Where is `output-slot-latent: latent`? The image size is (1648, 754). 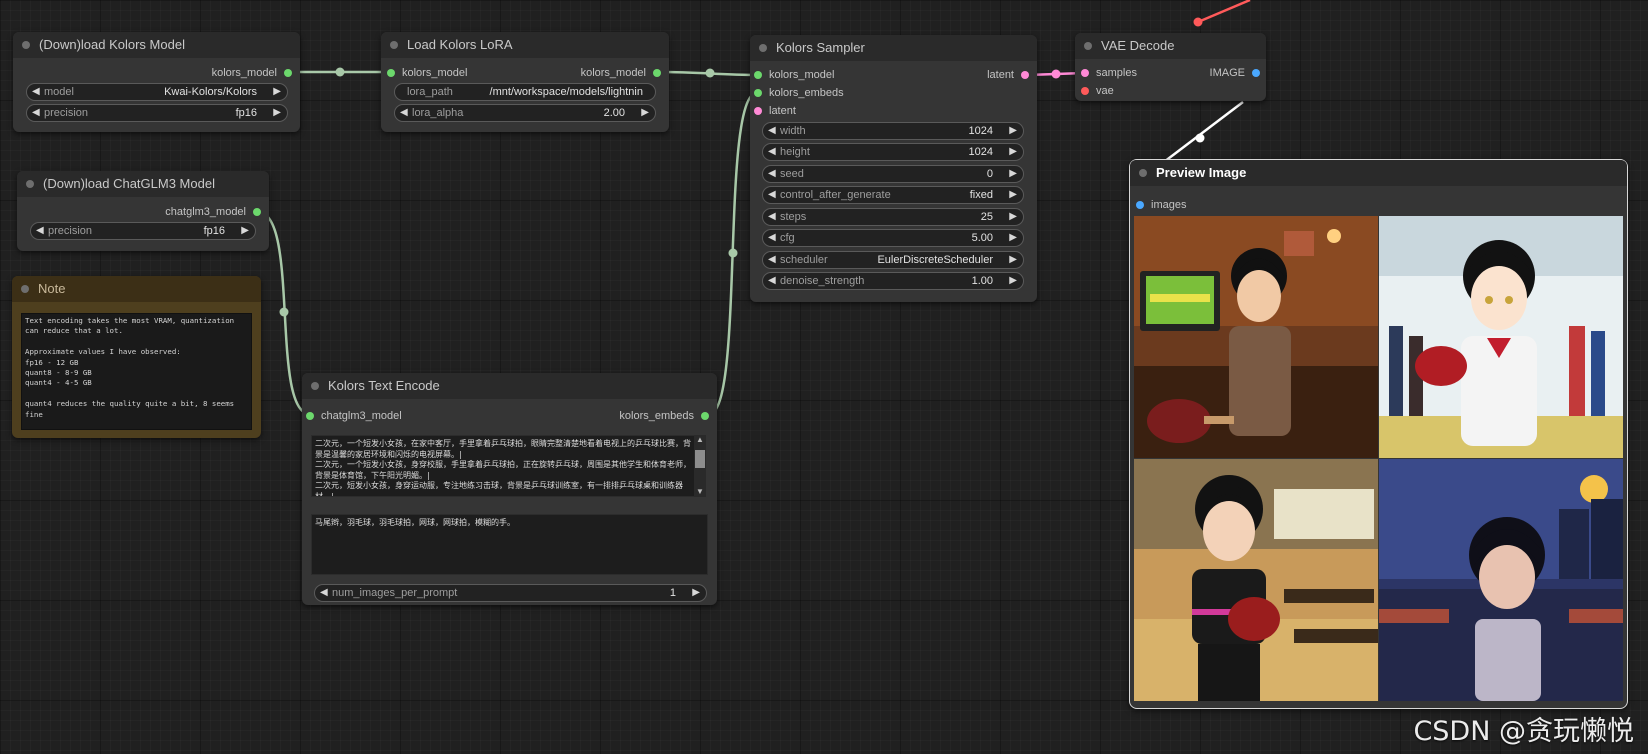 output-slot-latent: latent is located at coordinates (1008, 75).